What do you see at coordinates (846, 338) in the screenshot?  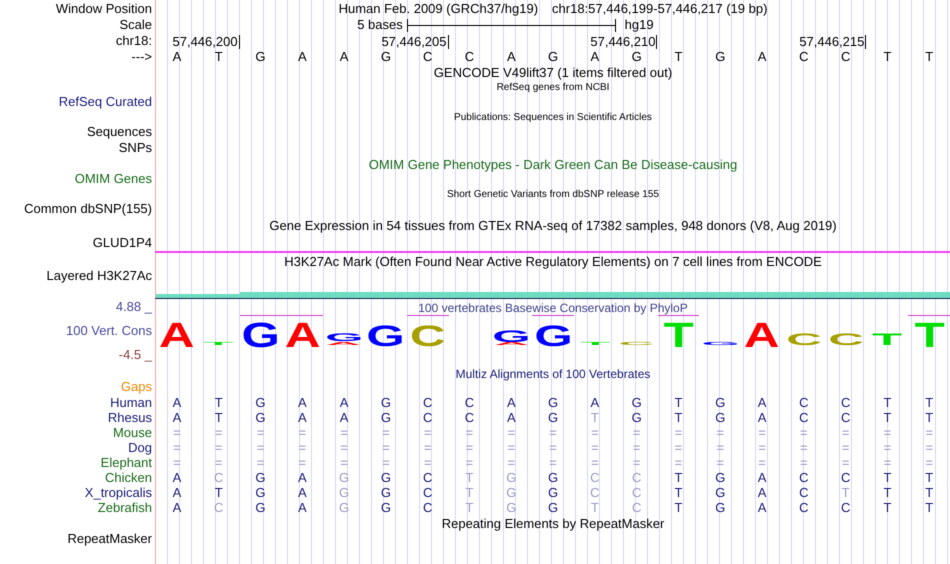 I see `logo-letter: C` at bounding box center [846, 338].